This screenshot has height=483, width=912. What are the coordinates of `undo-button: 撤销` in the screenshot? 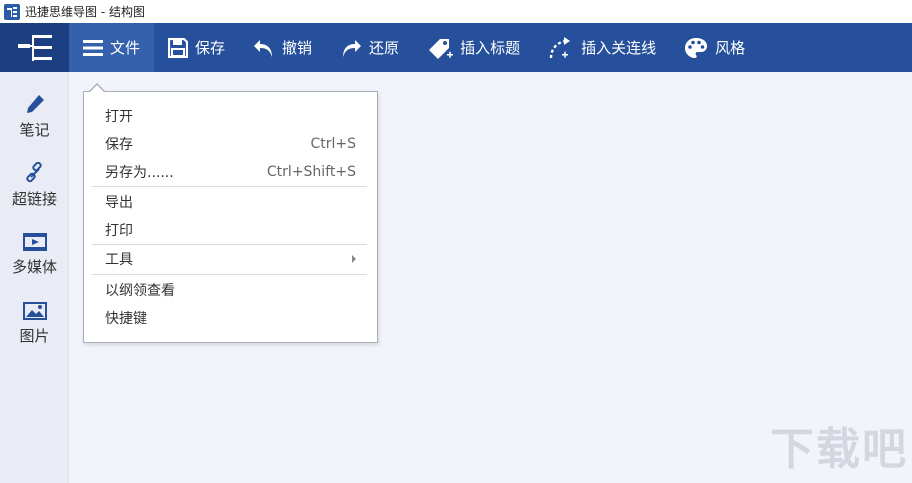 It's located at (282, 47).